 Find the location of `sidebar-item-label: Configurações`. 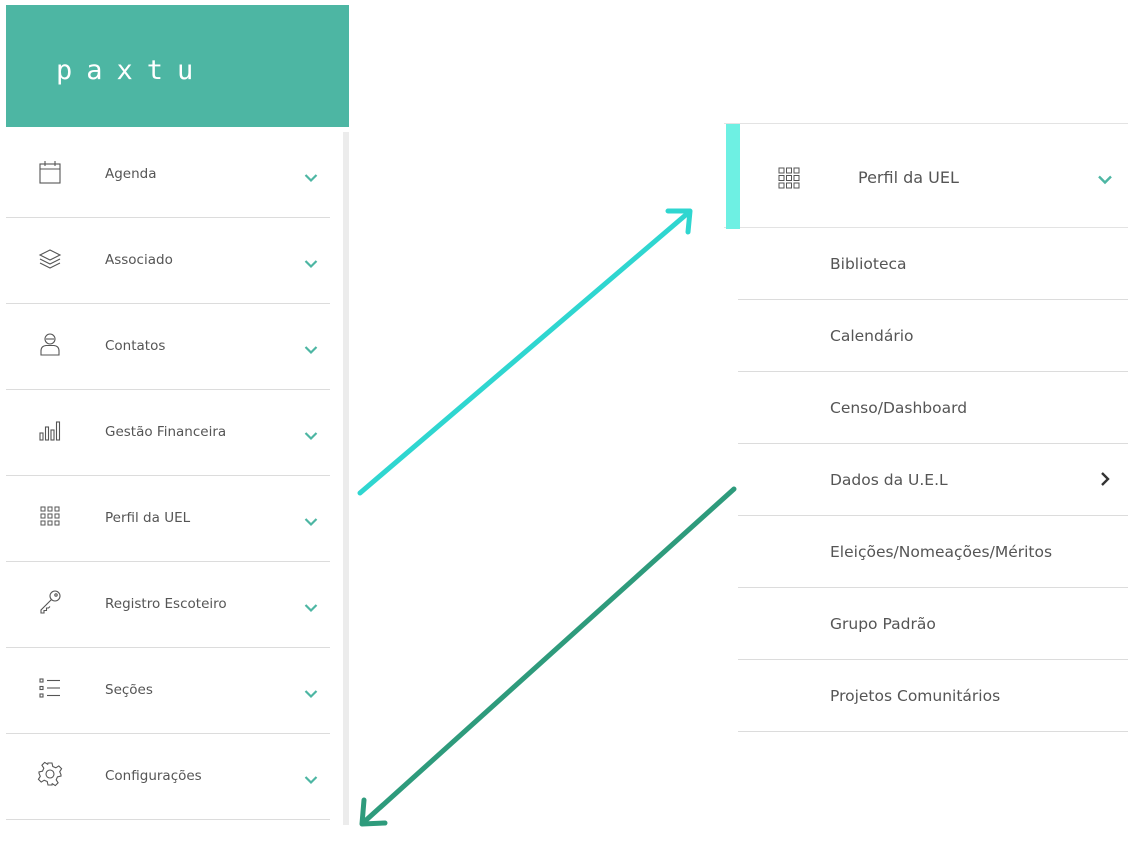

sidebar-item-label: Configurações is located at coordinates (153, 776).